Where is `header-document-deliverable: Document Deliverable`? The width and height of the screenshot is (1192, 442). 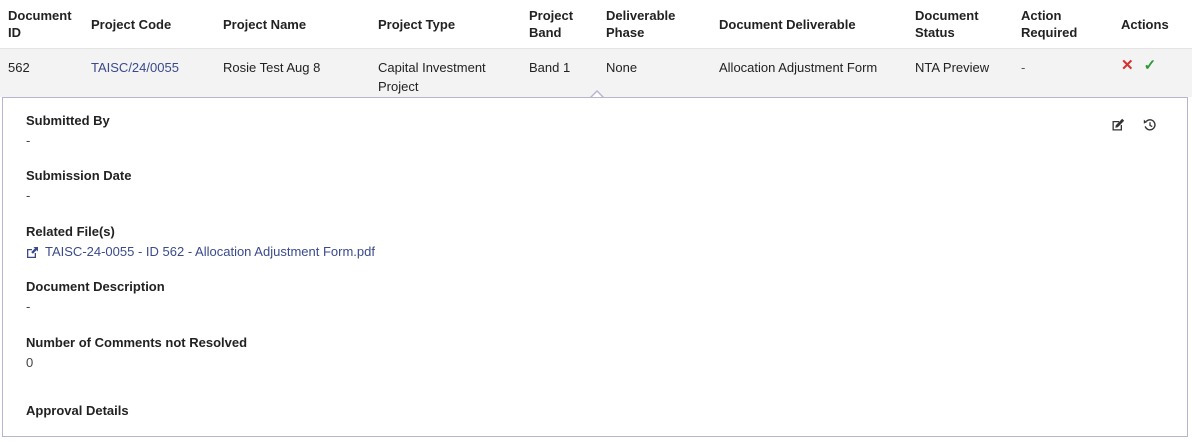
header-document-deliverable: Document Deliverable is located at coordinates (809, 24).